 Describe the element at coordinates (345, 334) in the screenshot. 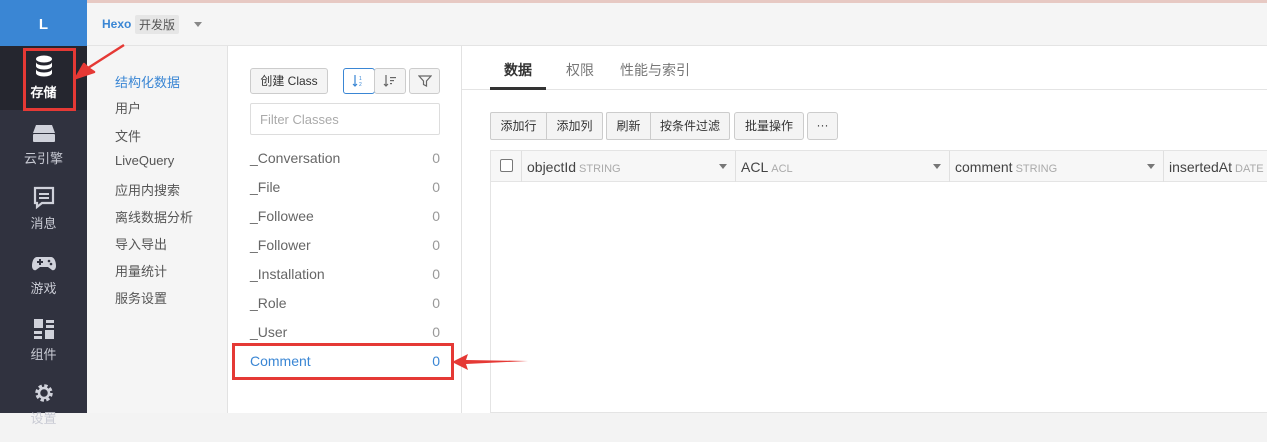

I see `class-row: _User 0` at that location.